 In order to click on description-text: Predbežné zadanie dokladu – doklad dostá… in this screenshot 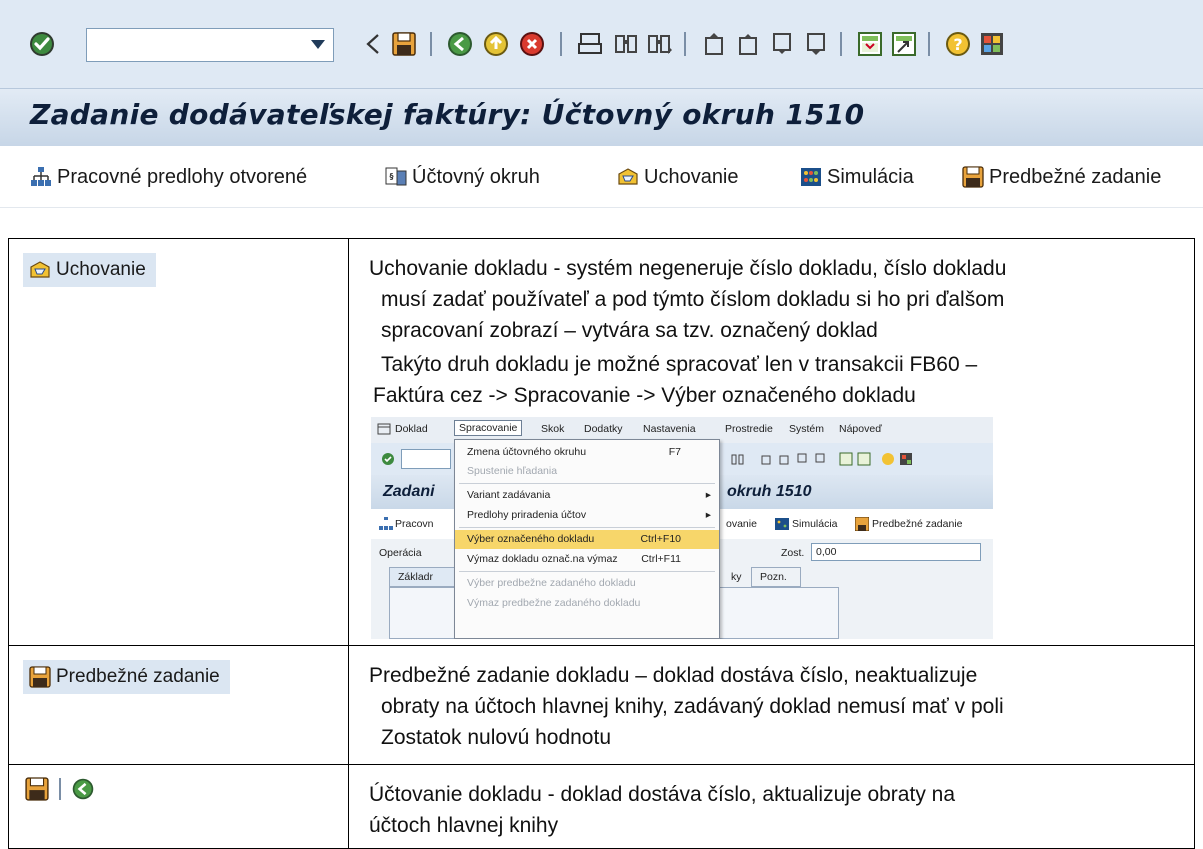, I will do `click(771, 701)`.